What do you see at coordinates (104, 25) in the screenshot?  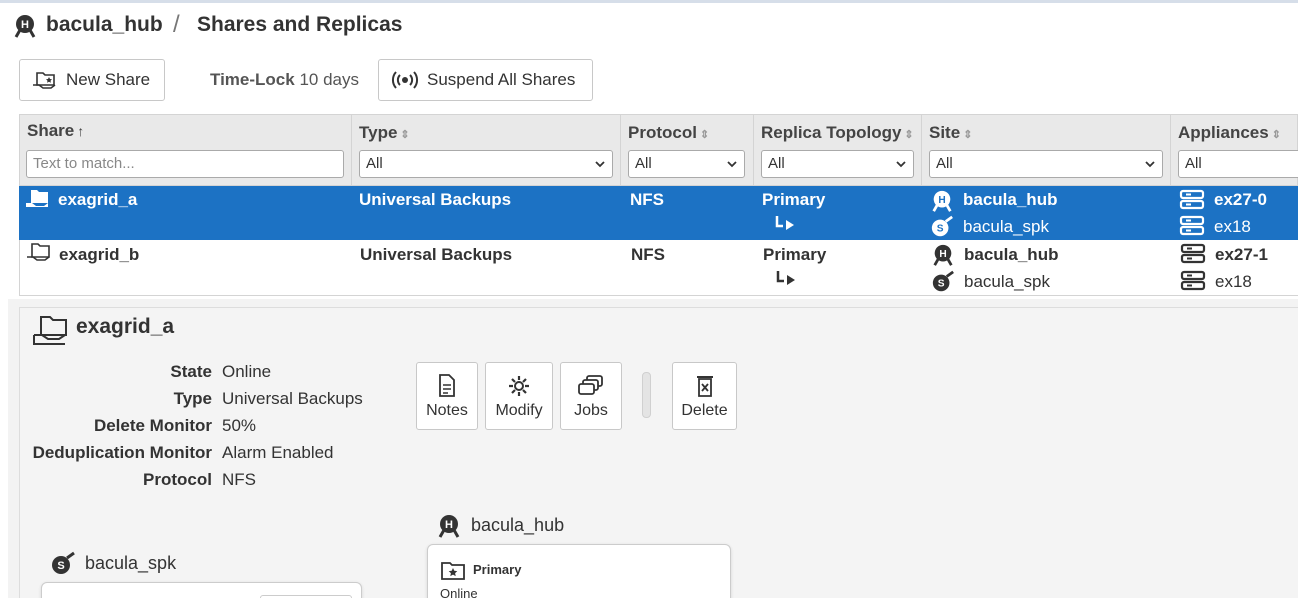 I see `hub-name: bacula_hub` at bounding box center [104, 25].